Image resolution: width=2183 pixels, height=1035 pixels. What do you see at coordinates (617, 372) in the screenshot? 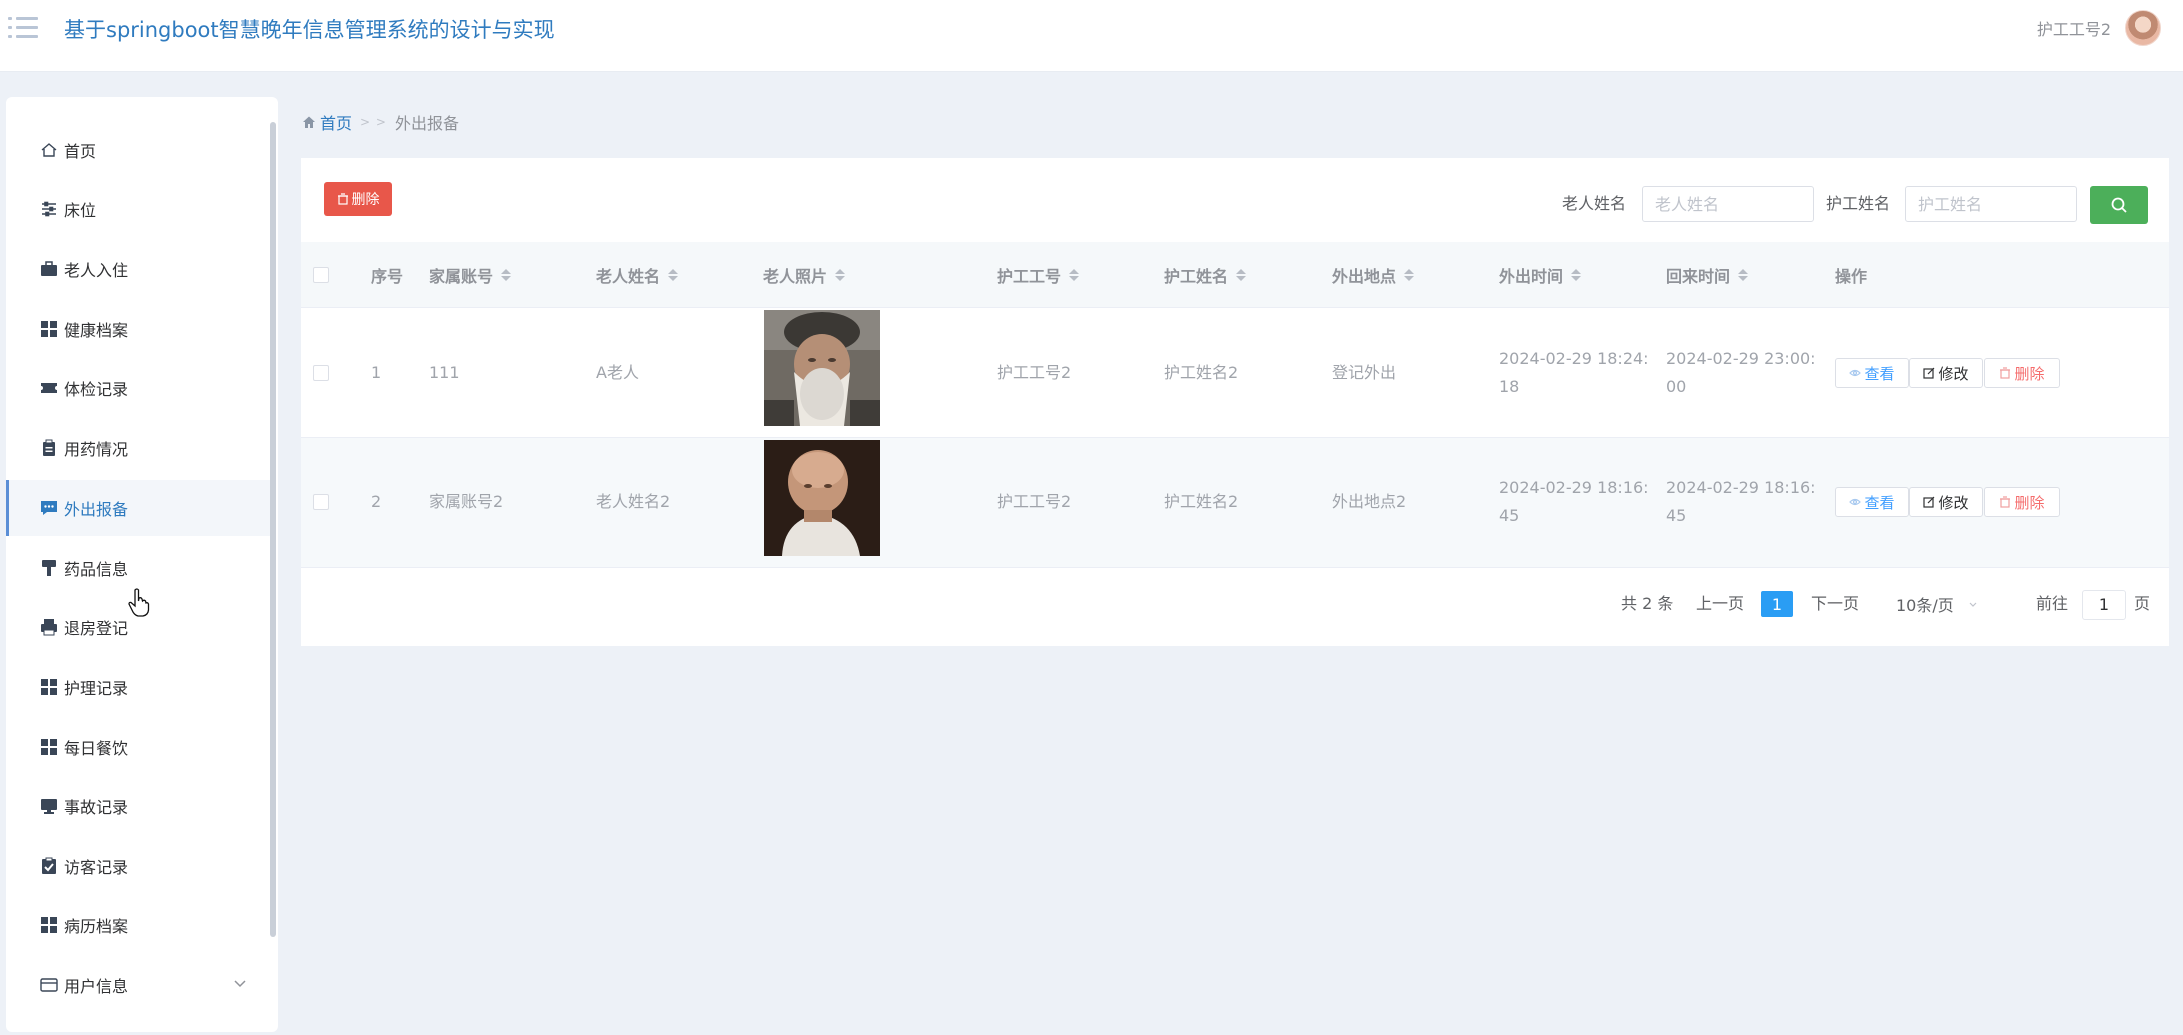
I see `cell-elder-name: A老人` at bounding box center [617, 372].